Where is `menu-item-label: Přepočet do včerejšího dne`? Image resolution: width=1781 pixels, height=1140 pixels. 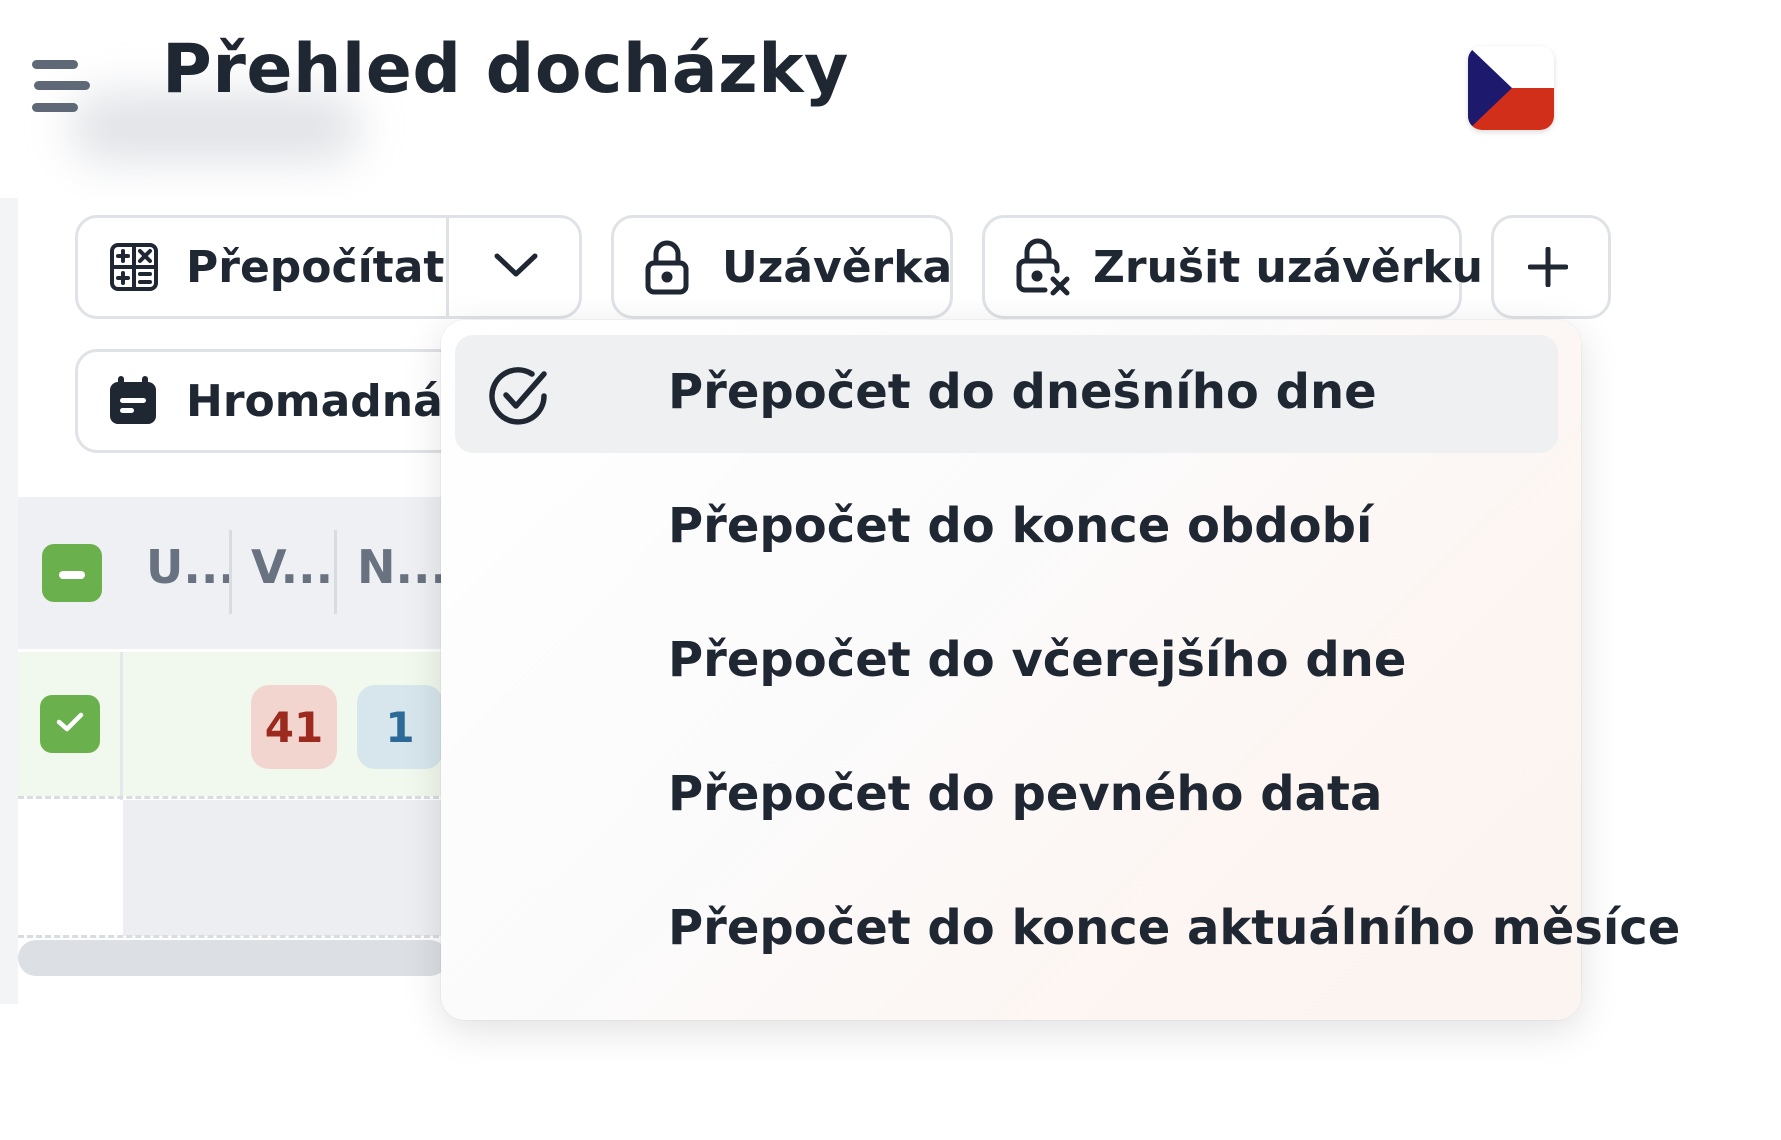
menu-item-label: Přepočet do včerejšího dne is located at coordinates (1037, 660).